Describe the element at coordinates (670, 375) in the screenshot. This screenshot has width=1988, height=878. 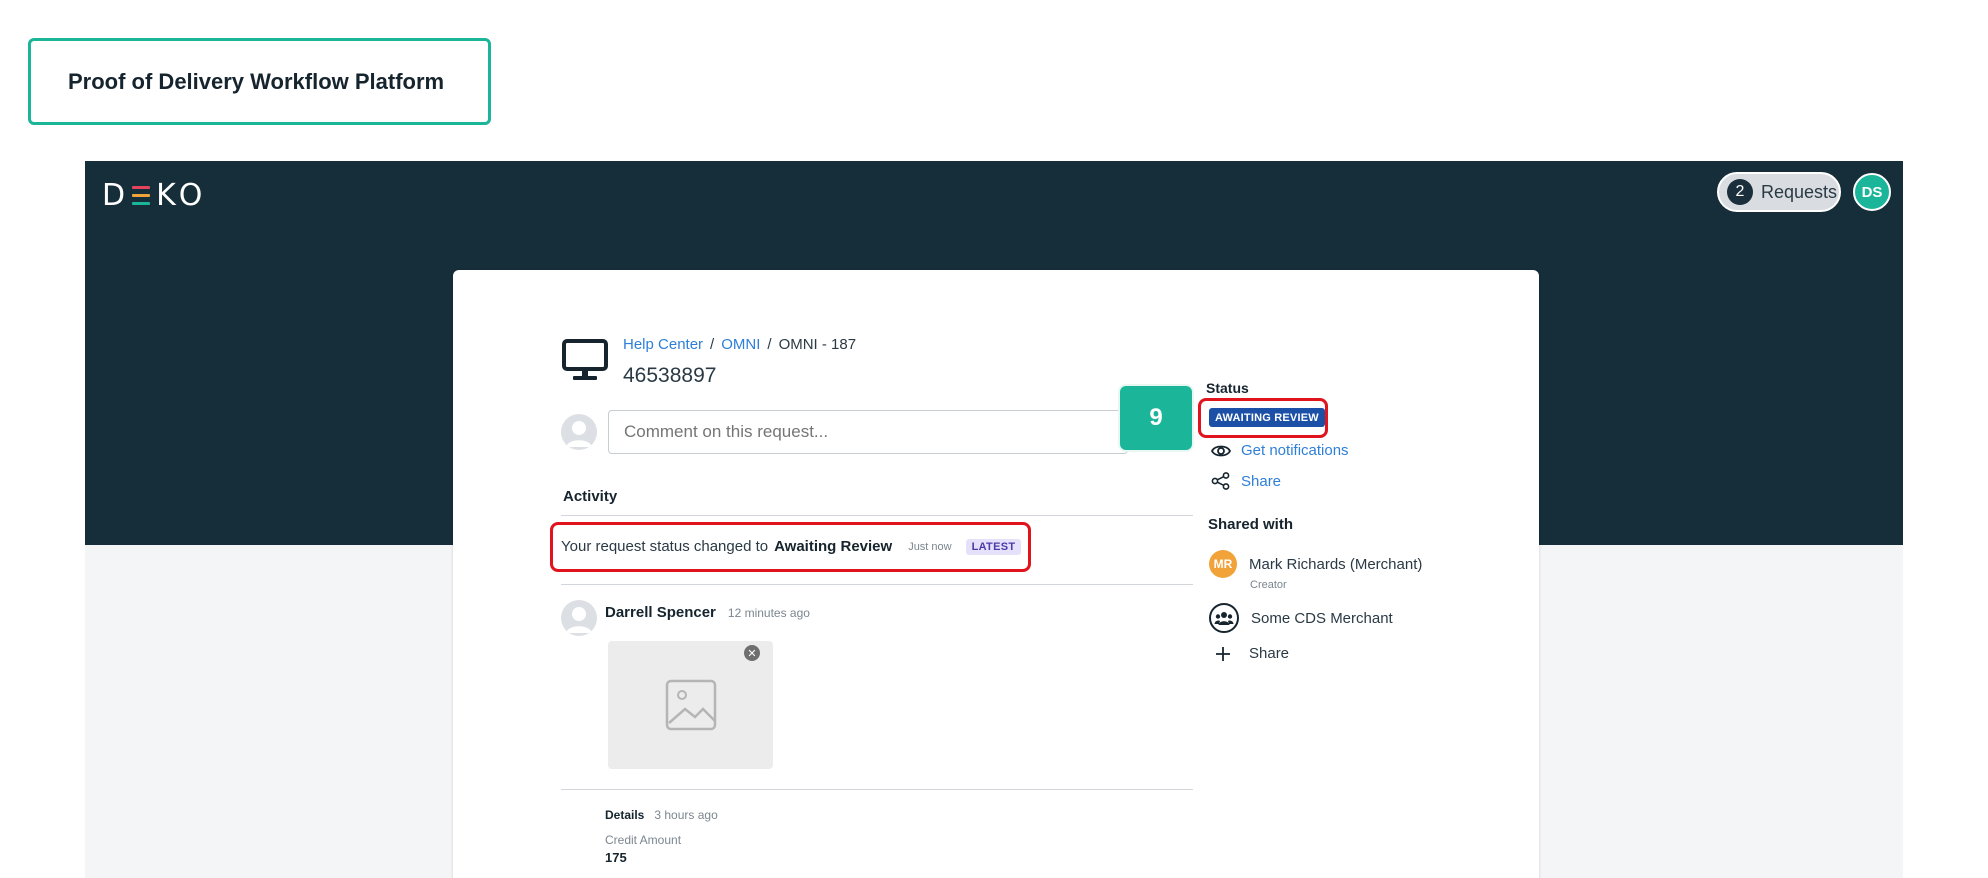
I see `request-id: 46538897` at that location.